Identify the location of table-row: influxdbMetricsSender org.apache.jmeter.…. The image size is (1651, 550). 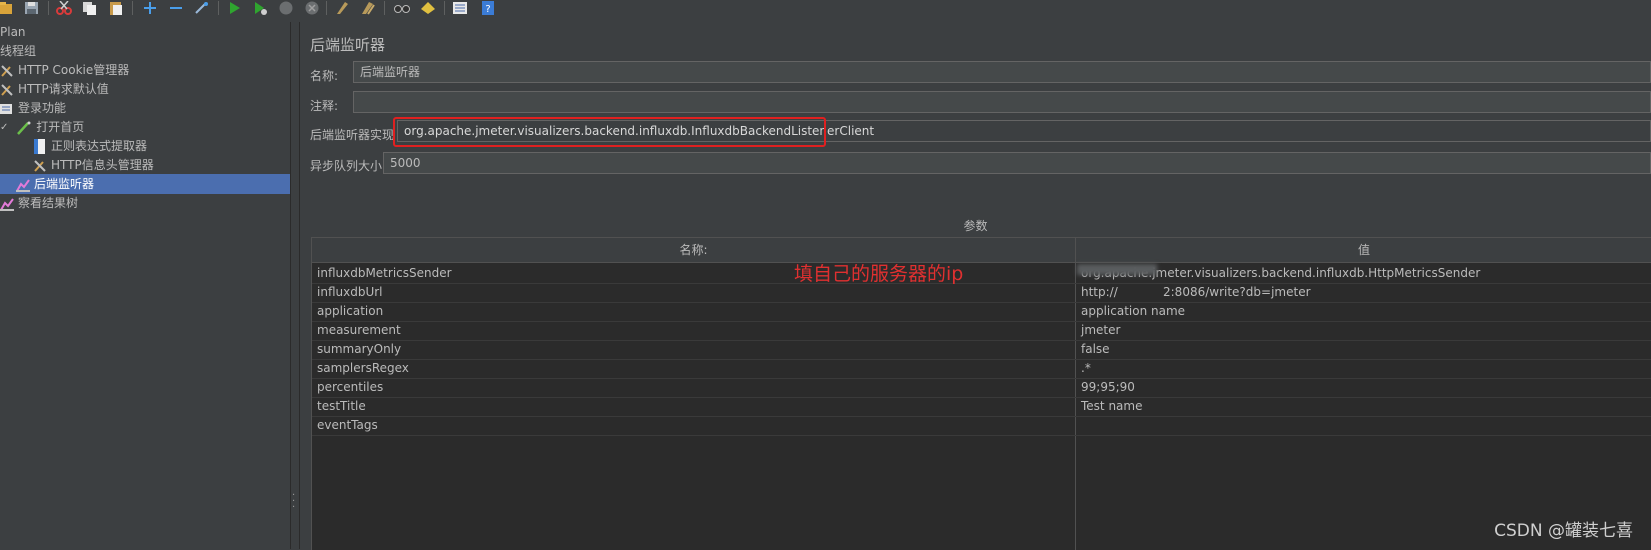
(981, 273).